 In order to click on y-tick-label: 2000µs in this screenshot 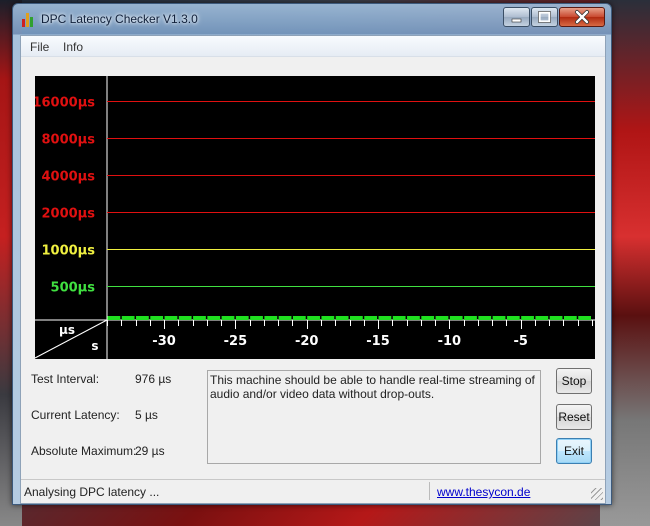, I will do `click(69, 214)`.